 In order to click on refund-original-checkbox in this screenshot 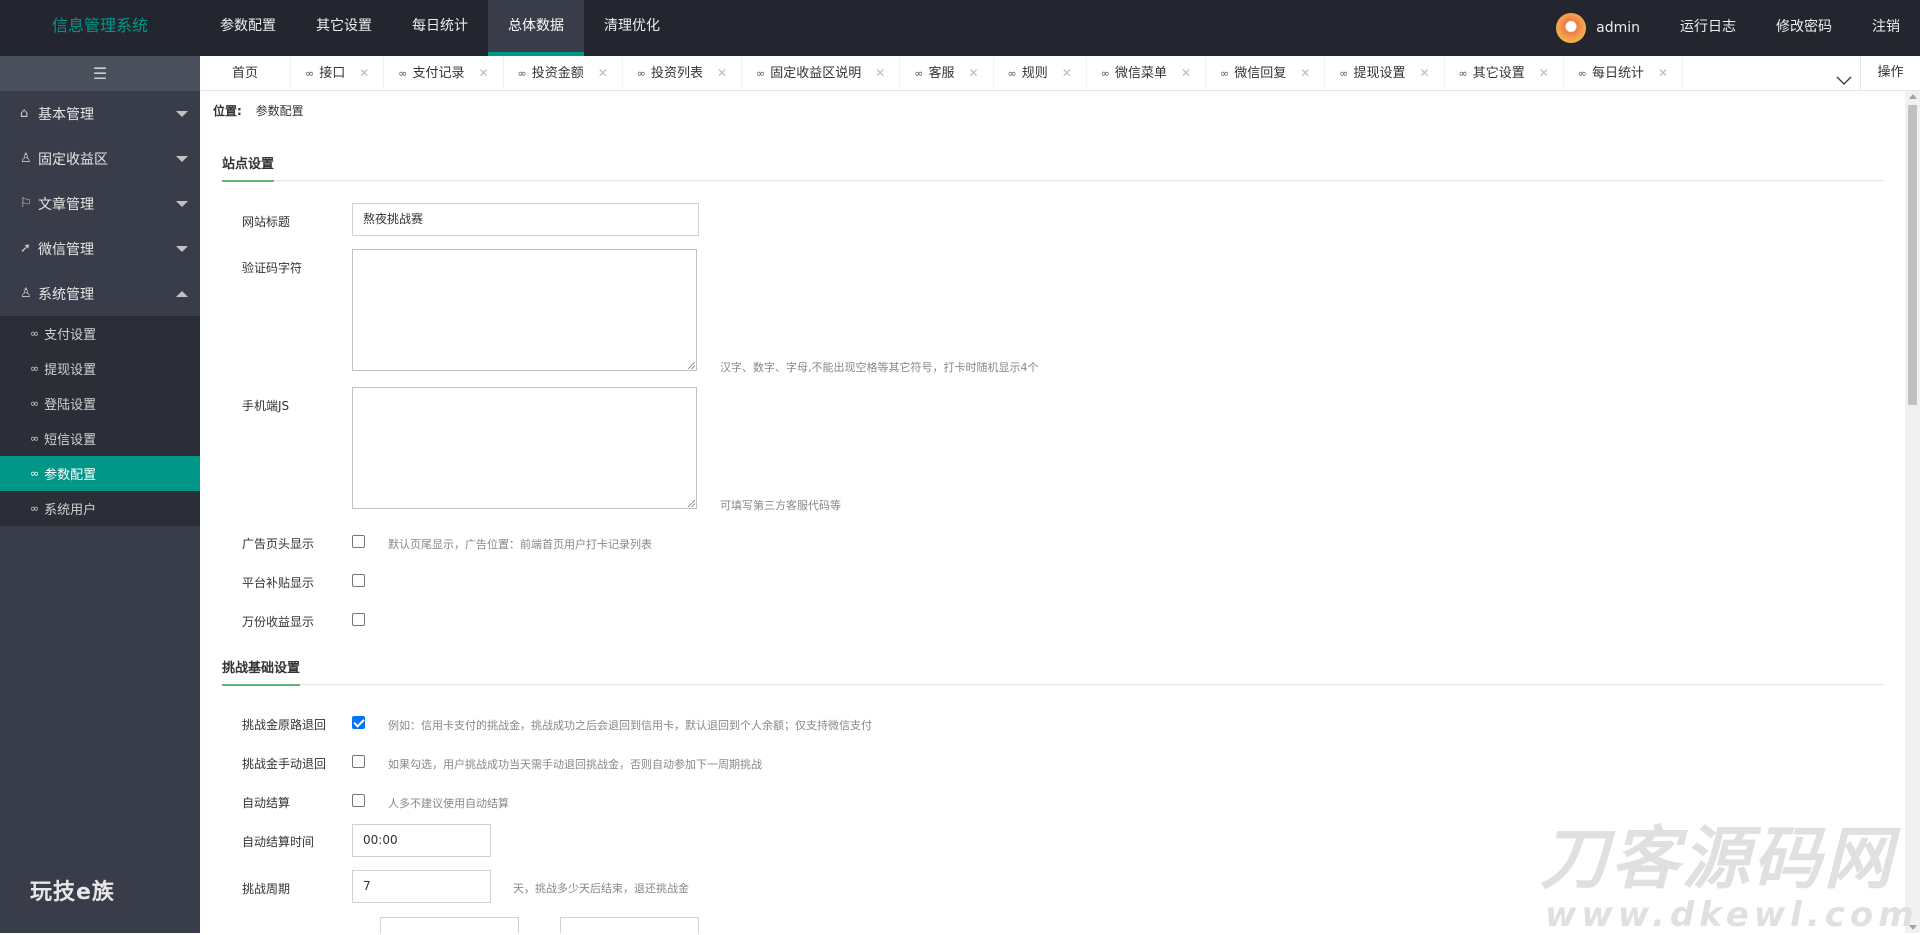, I will do `click(358, 722)`.